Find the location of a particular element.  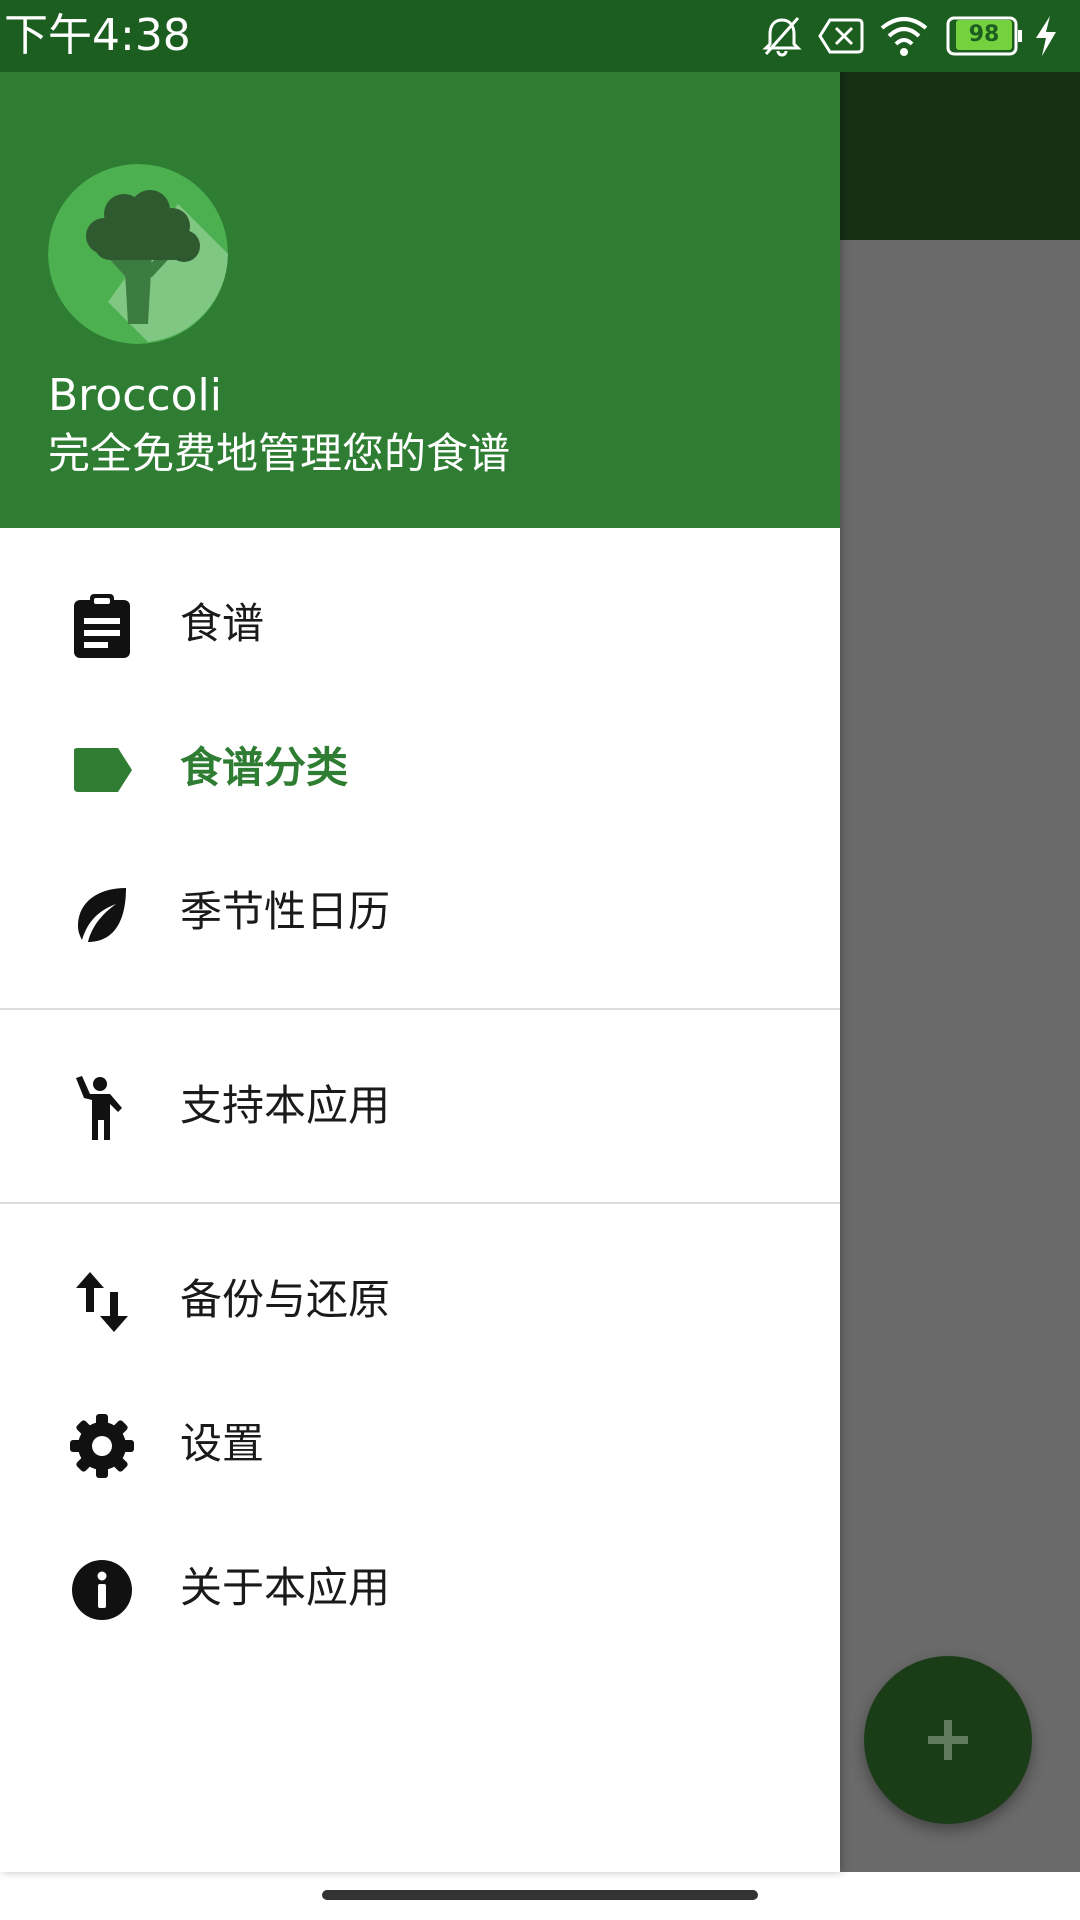

charging-bolt-icon is located at coordinates (1046, 36).